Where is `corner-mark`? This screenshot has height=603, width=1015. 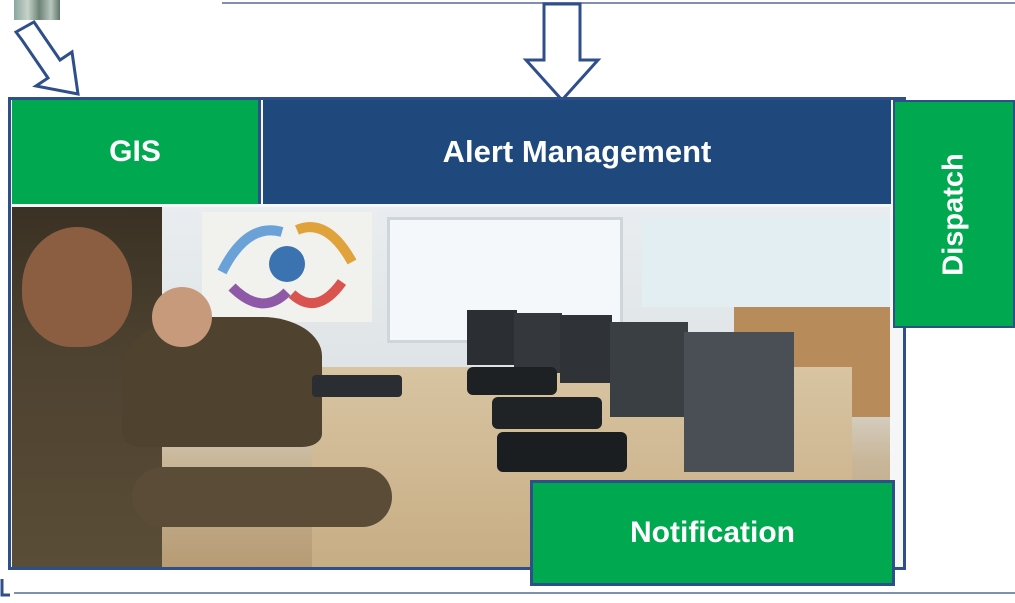
corner-mark is located at coordinates (6, 586).